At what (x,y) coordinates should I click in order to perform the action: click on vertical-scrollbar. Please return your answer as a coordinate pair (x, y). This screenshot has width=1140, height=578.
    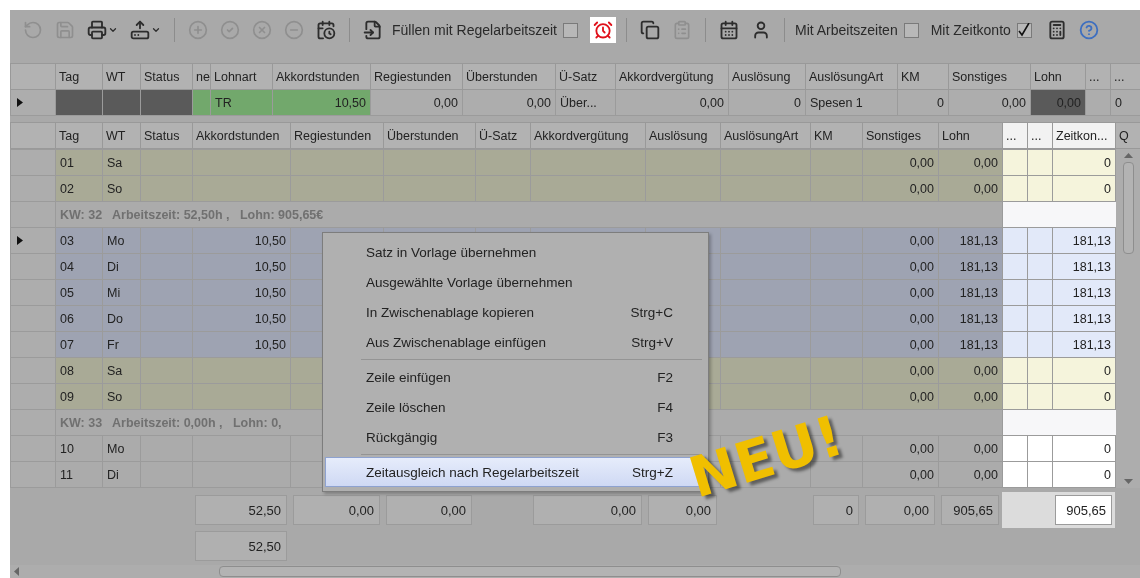
    Looking at the image, I should click on (1128, 318).